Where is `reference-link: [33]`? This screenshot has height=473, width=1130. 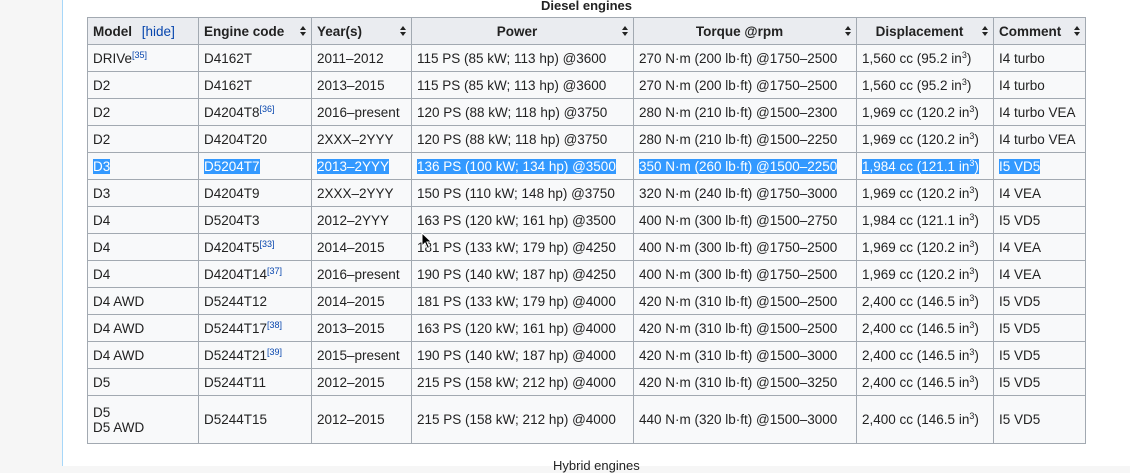
reference-link: [33] is located at coordinates (267, 244).